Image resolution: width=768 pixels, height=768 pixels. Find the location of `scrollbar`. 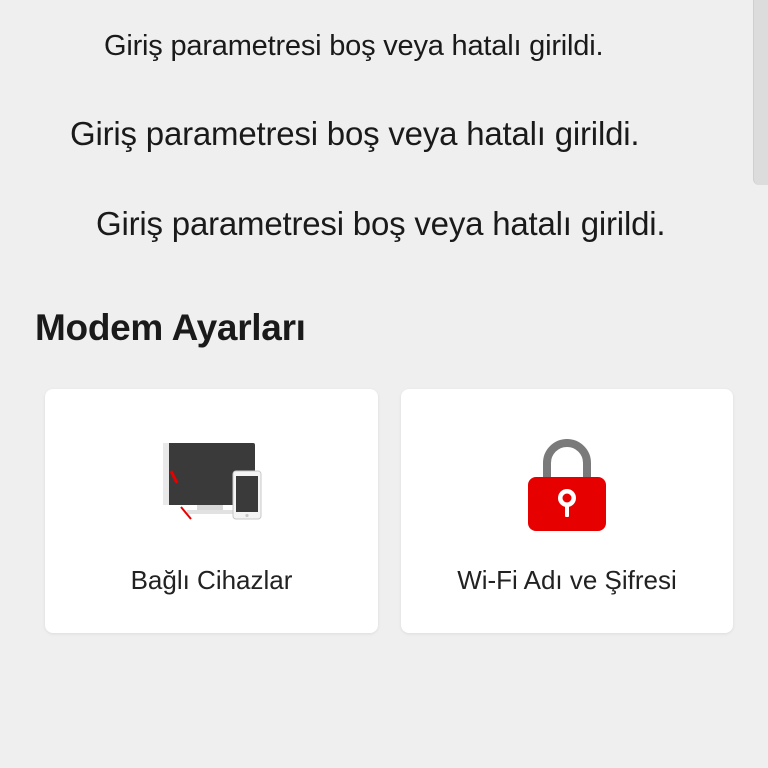

scrollbar is located at coordinates (760, 92).